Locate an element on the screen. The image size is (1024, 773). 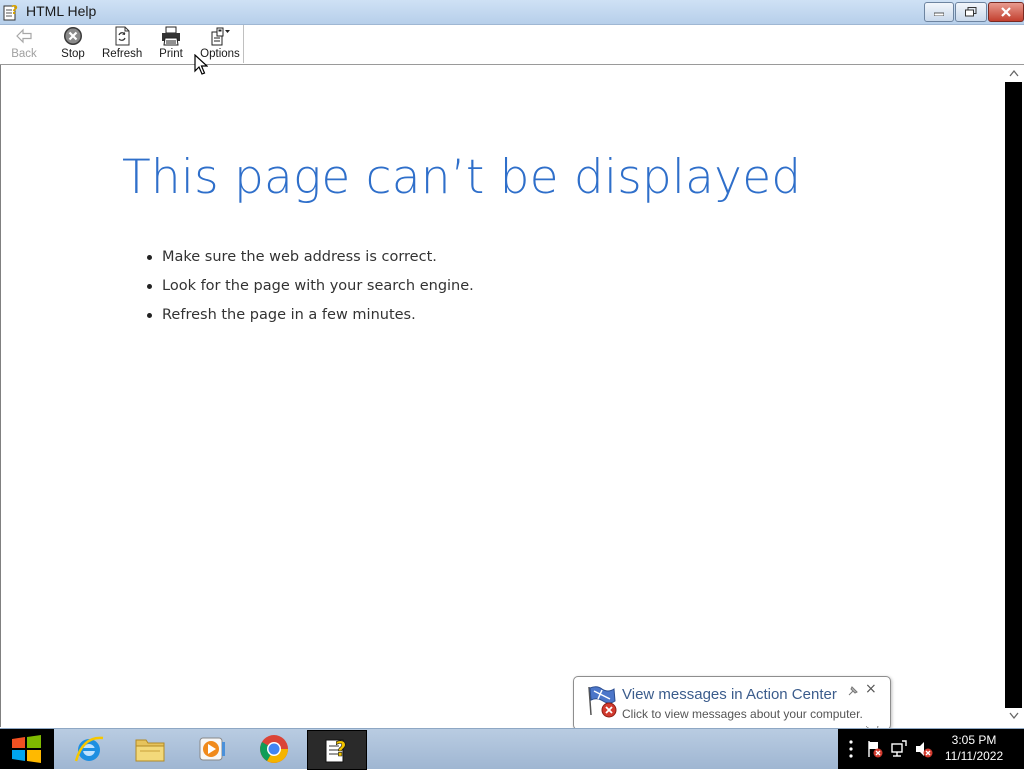
print-label: Print is located at coordinates (171, 54).